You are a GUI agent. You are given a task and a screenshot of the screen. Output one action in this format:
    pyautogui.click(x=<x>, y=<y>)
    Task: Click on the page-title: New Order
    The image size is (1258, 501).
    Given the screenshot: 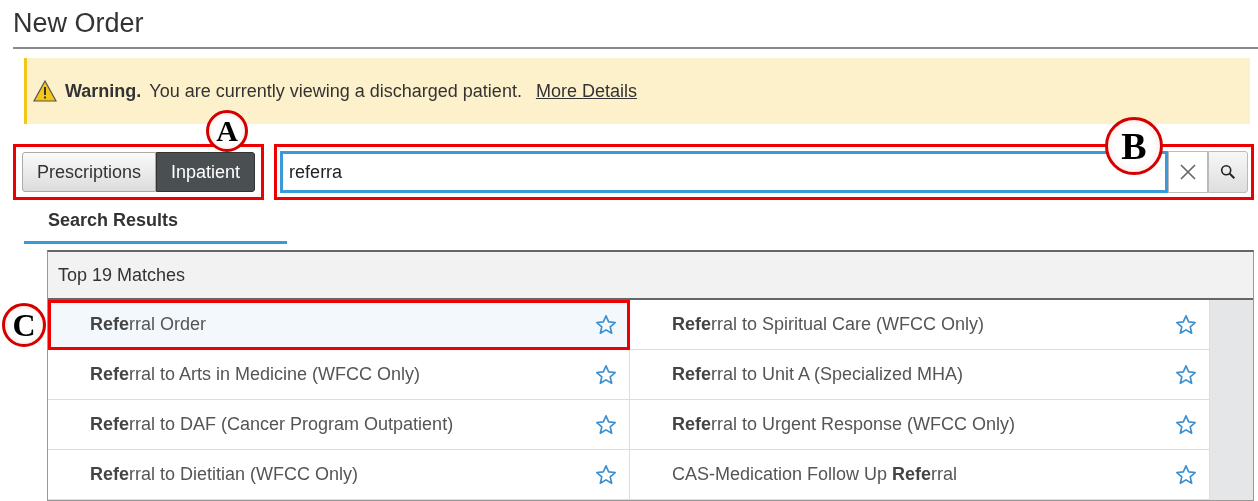 What is the action you would take?
    pyautogui.click(x=78, y=23)
    